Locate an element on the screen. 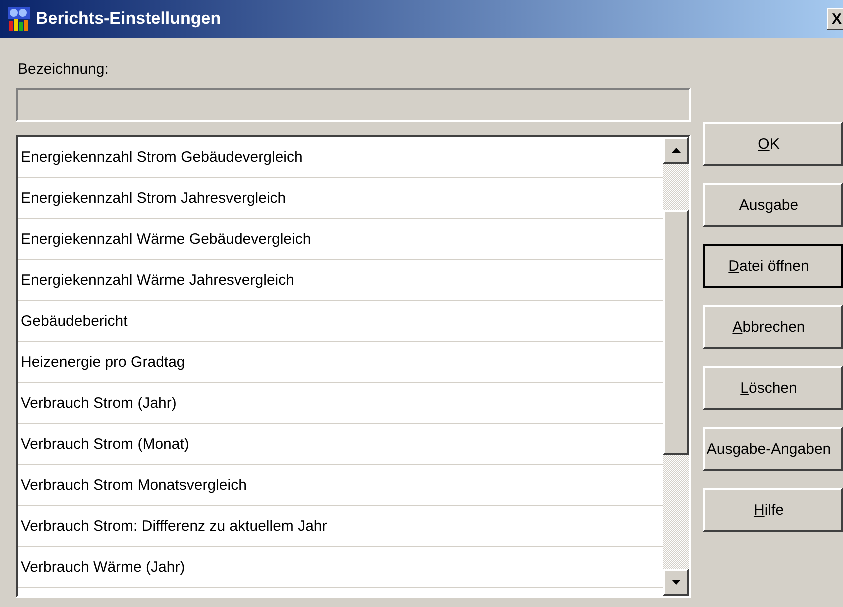 This screenshot has width=843, height=607. scroll-up-button is located at coordinates (676, 150).